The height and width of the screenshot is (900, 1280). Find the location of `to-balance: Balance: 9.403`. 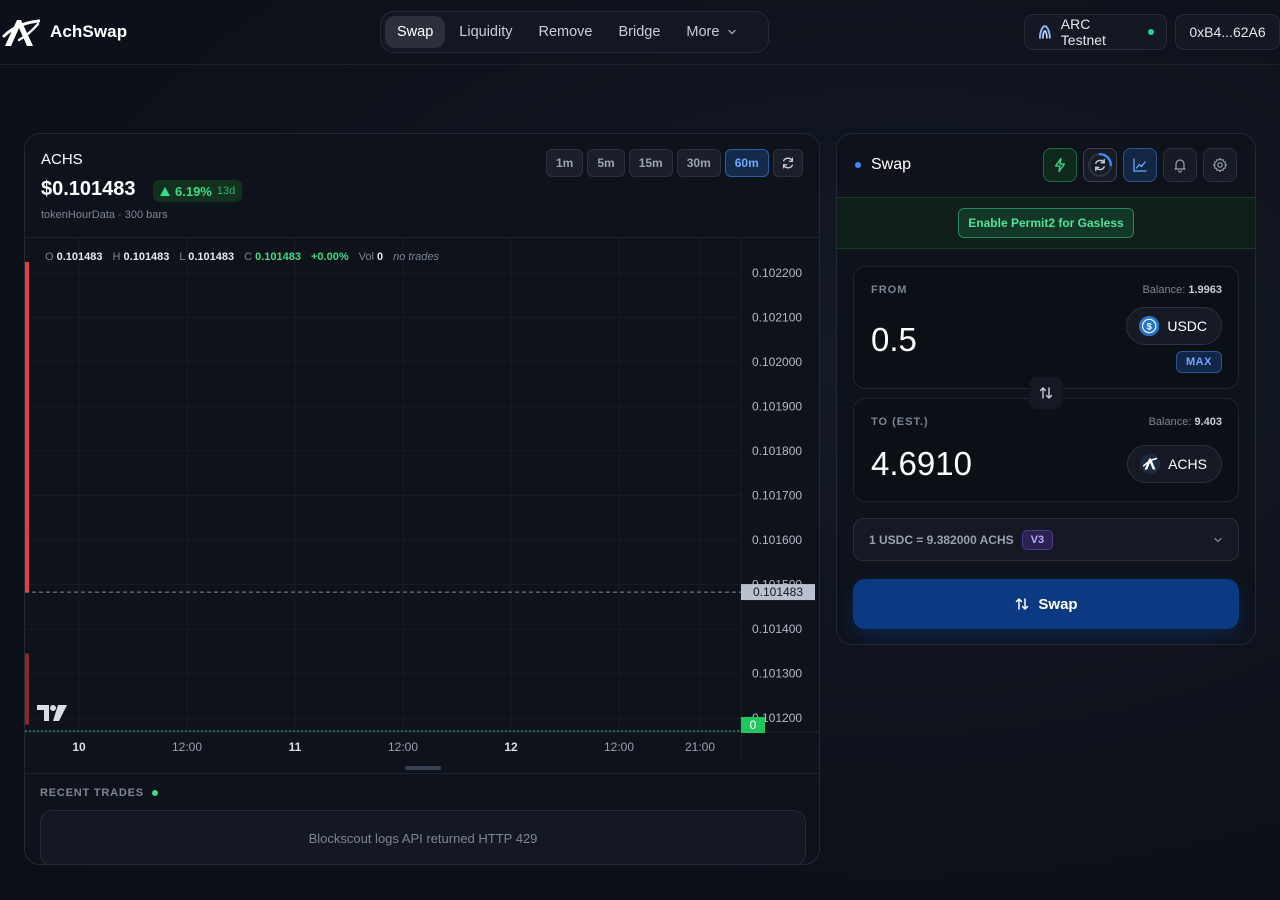

to-balance: Balance: 9.403 is located at coordinates (1185, 422).